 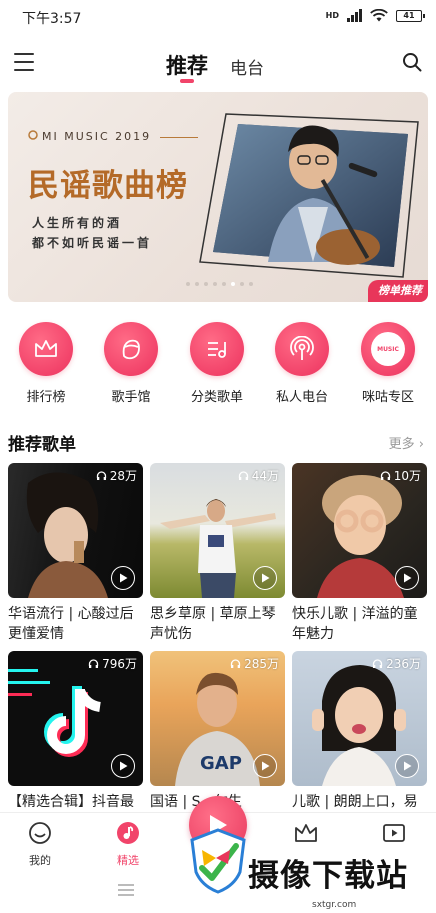 I want to click on nav-mine: 我的, so click(x=40, y=844).